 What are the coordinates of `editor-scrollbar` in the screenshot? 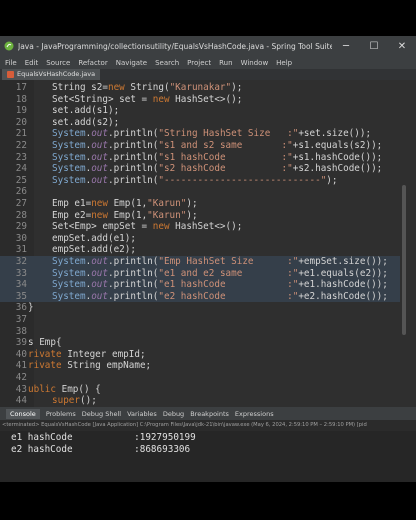 It's located at (404, 260).